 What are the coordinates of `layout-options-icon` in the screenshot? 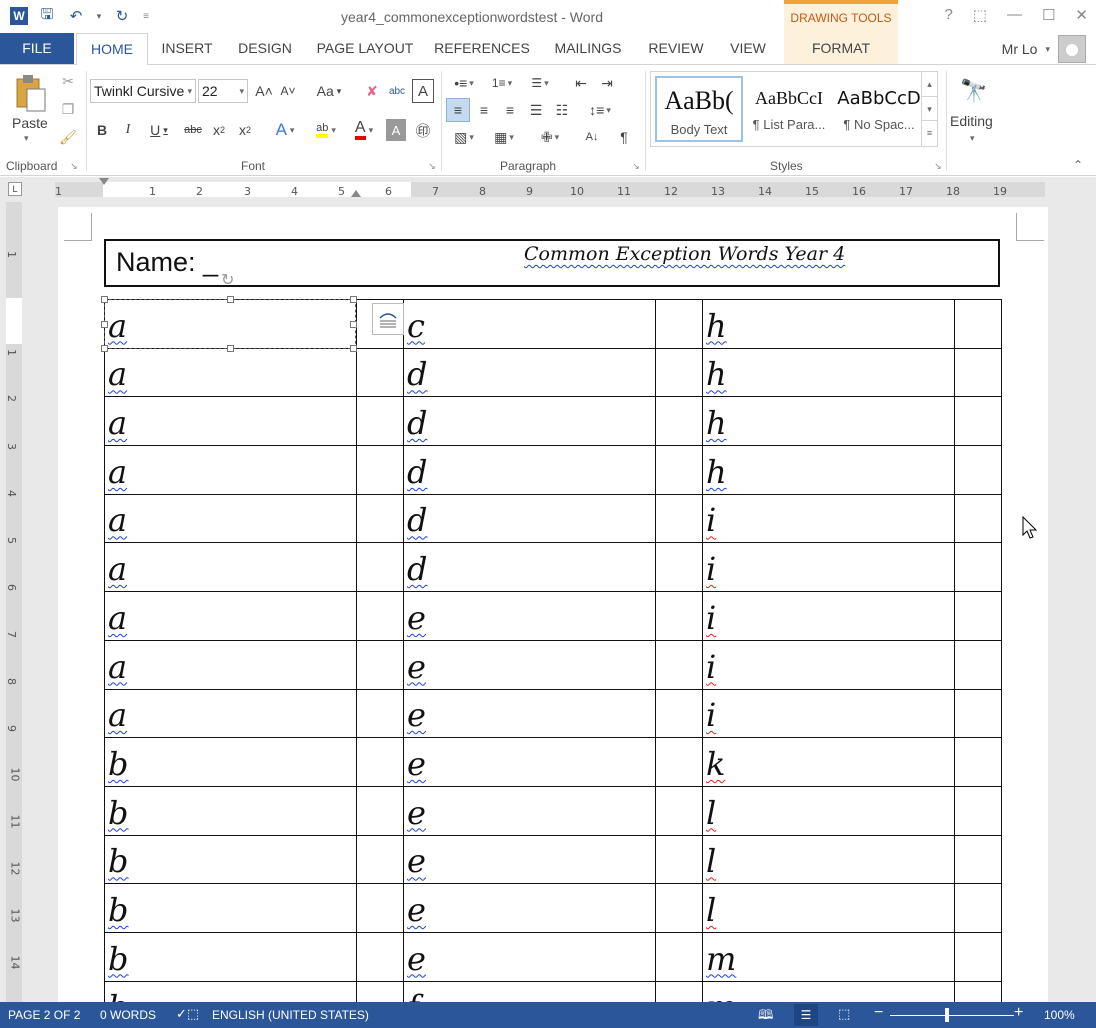 It's located at (388, 319).